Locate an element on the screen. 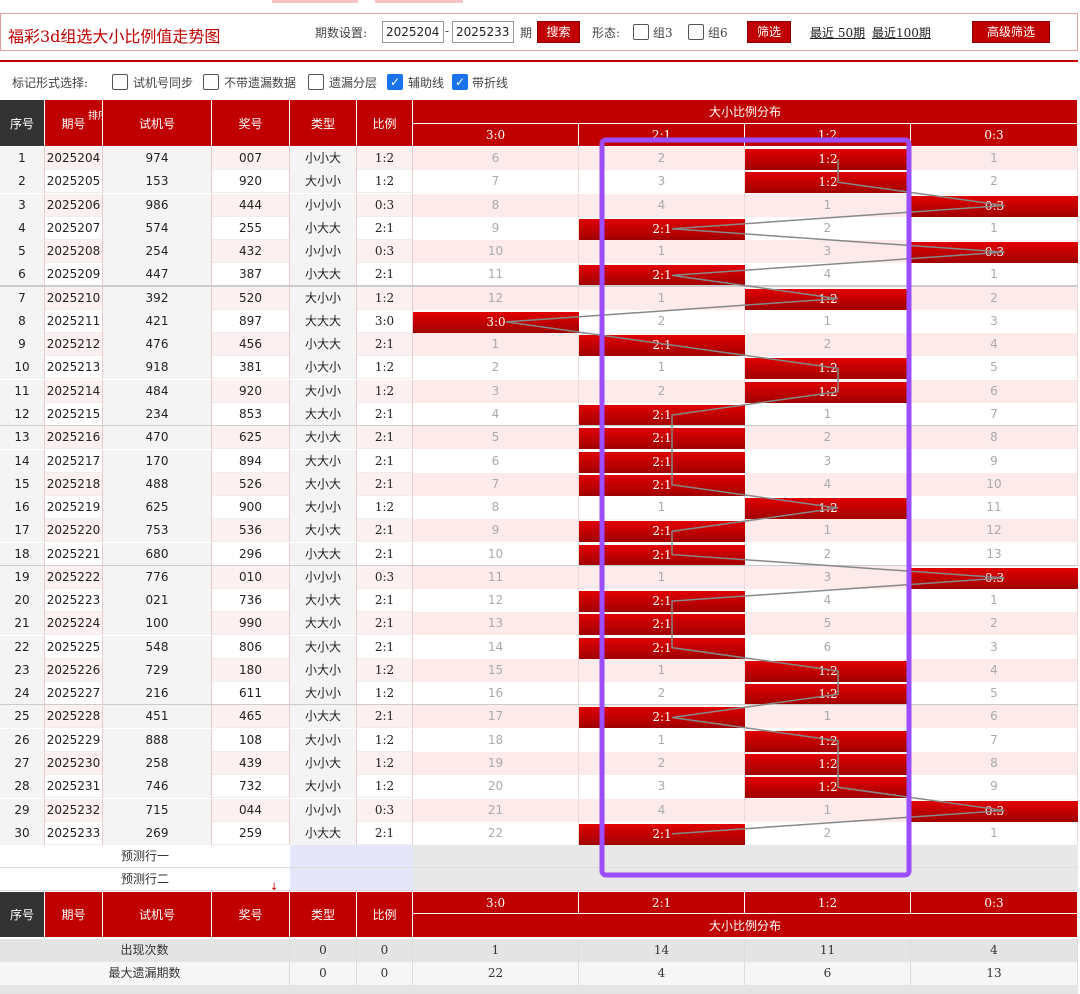  cell-issue: 2025216 is located at coordinates (74, 438).